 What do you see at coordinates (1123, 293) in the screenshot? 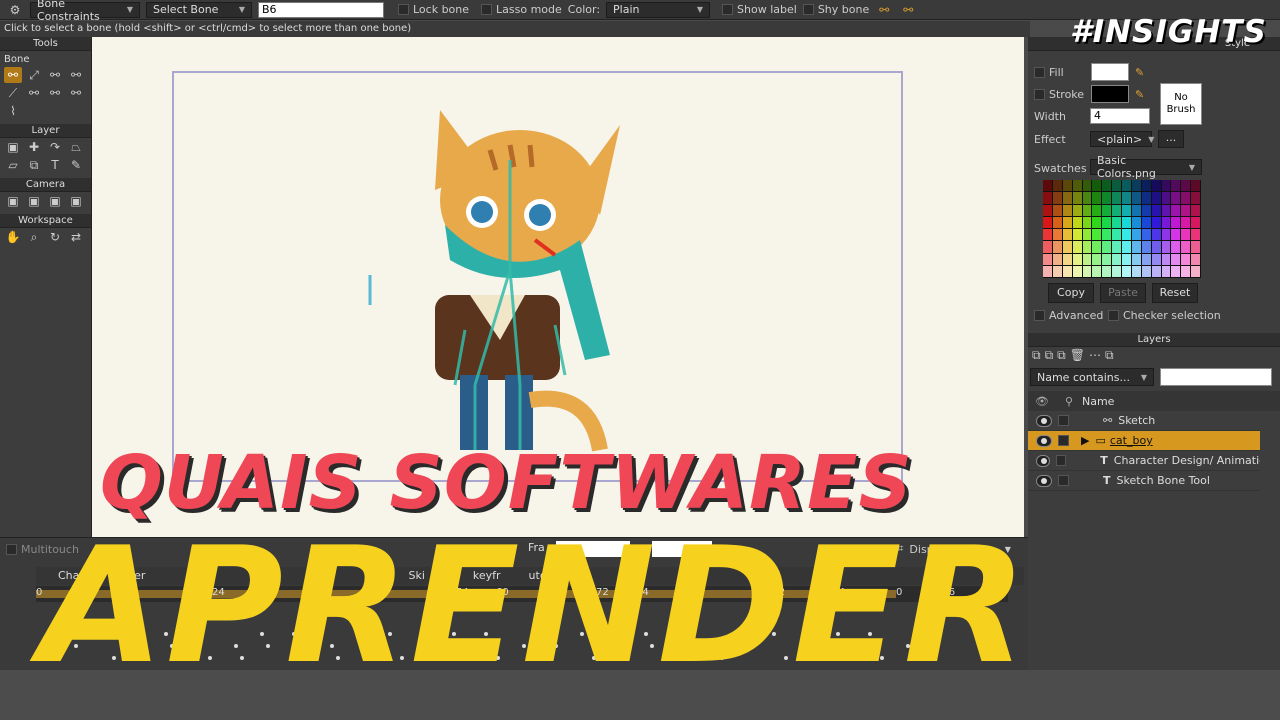
I see `paste-button: Paste` at bounding box center [1123, 293].